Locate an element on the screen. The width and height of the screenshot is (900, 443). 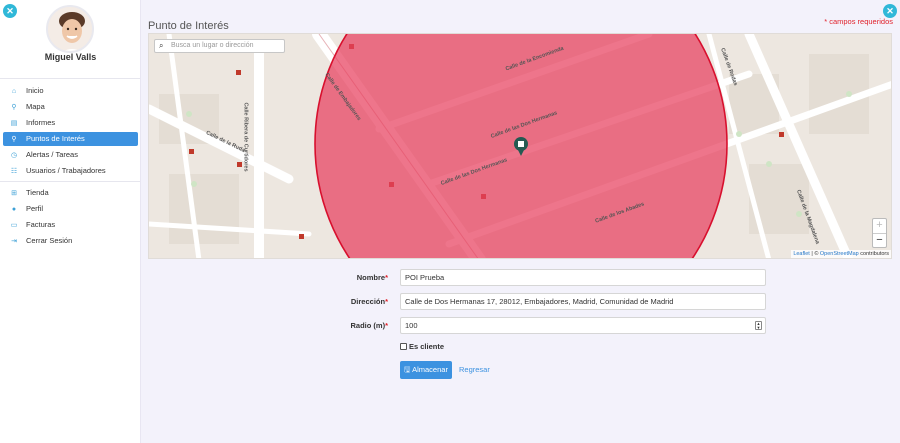
nombre-row: Nombre* POI Prueba is located at coordinates (520, 277).